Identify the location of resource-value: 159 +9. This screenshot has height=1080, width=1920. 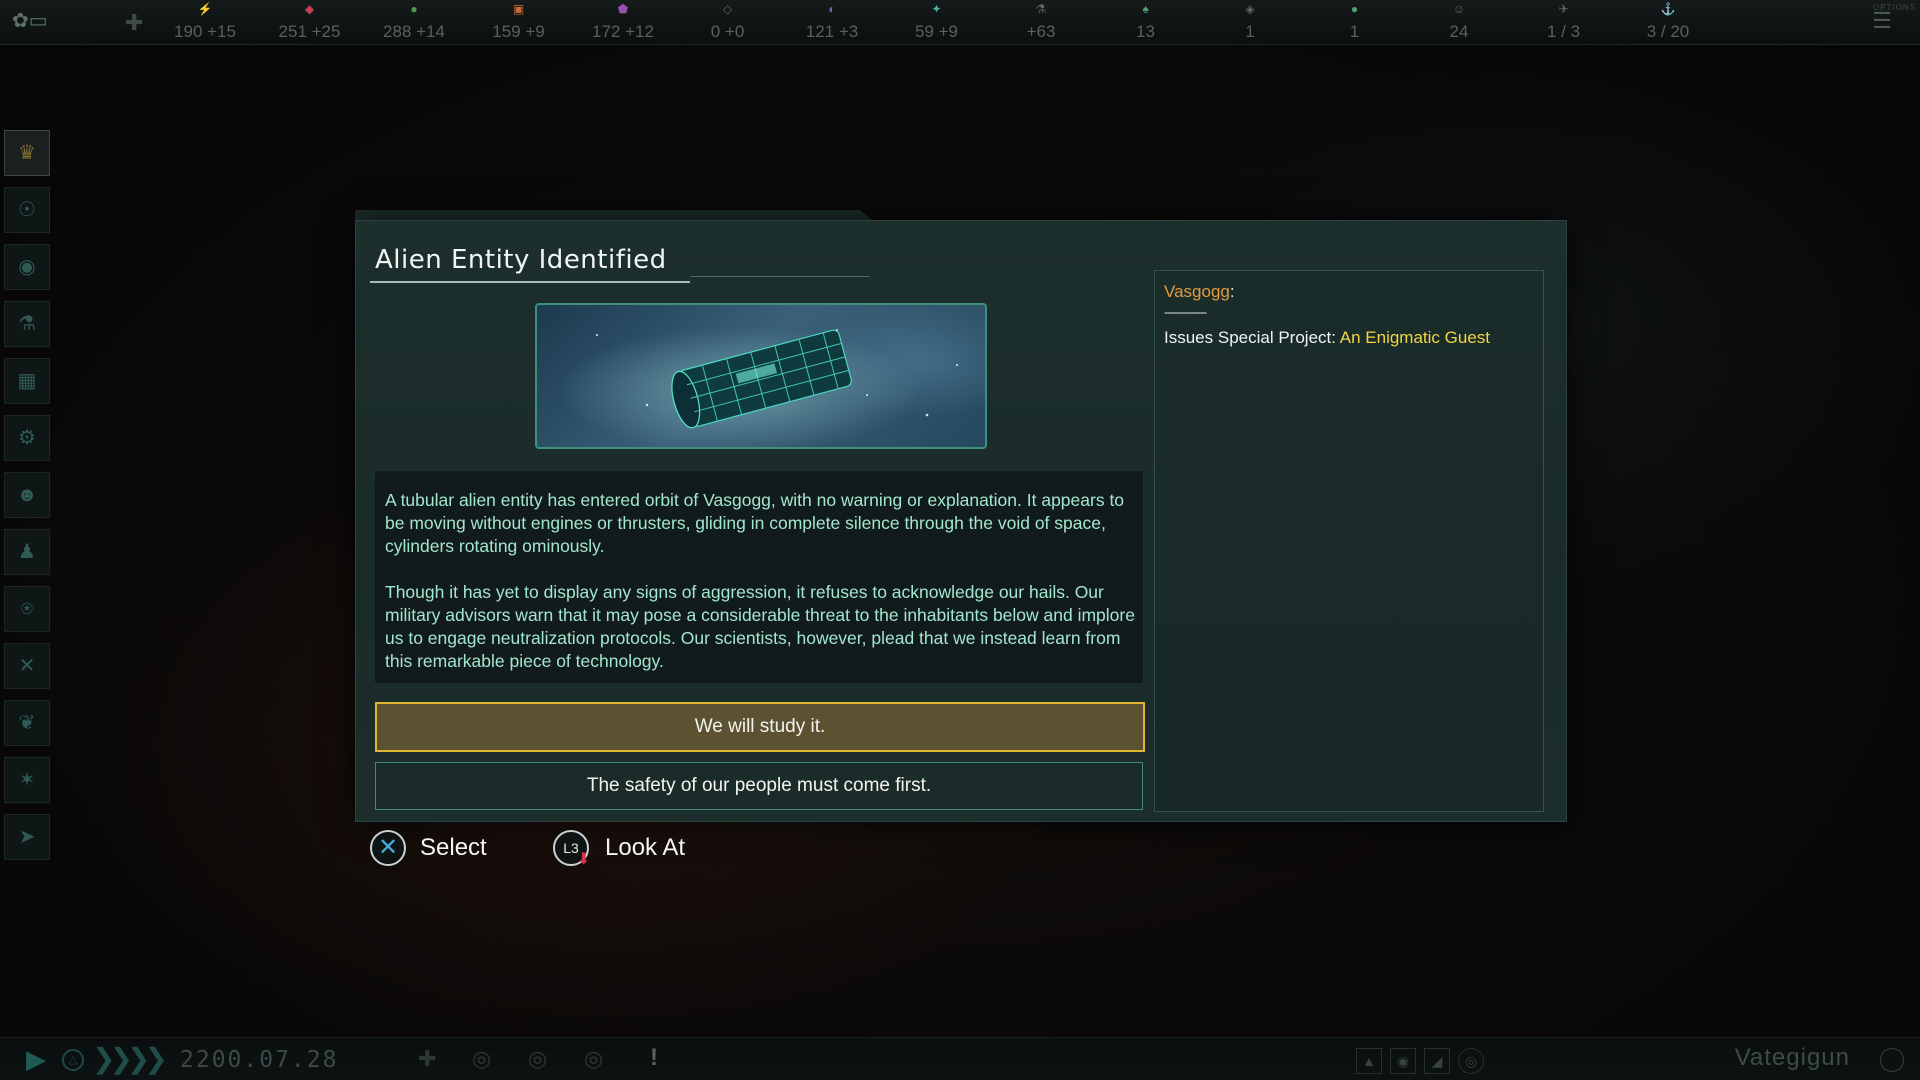
(518, 31).